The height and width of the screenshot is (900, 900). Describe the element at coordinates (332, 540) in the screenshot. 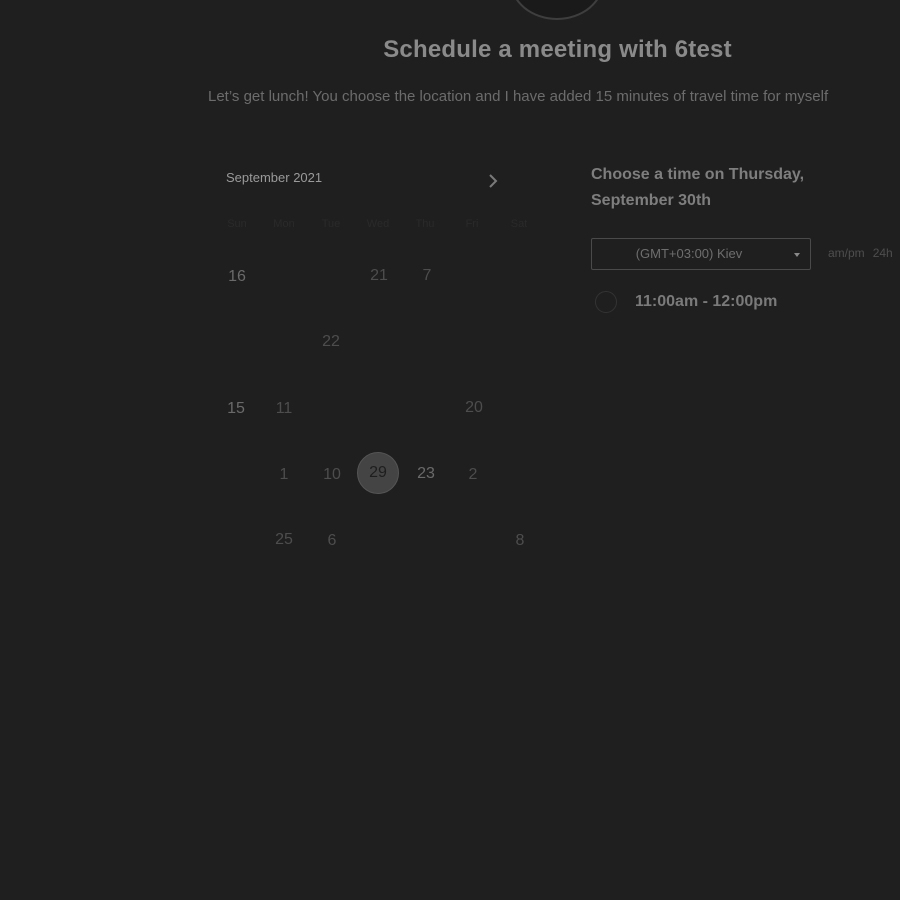

I see `calendar-day: 6` at that location.